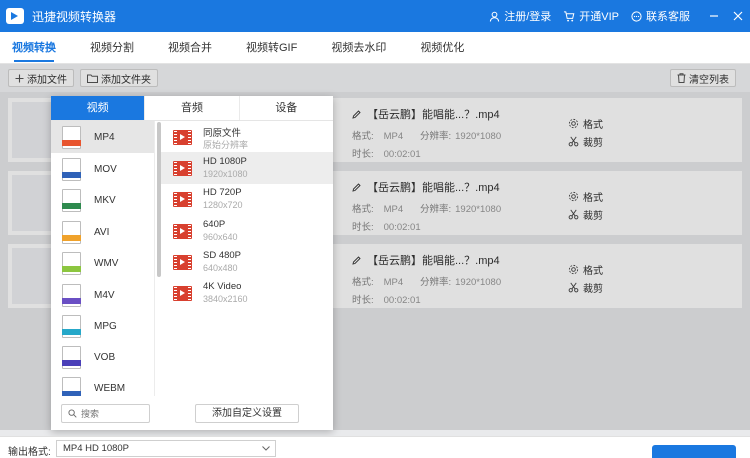 Image resolution: width=750 pixels, height=458 pixels. What do you see at coordinates (71, 169) in the screenshot?
I see `file-mov-icon` at bounding box center [71, 169].